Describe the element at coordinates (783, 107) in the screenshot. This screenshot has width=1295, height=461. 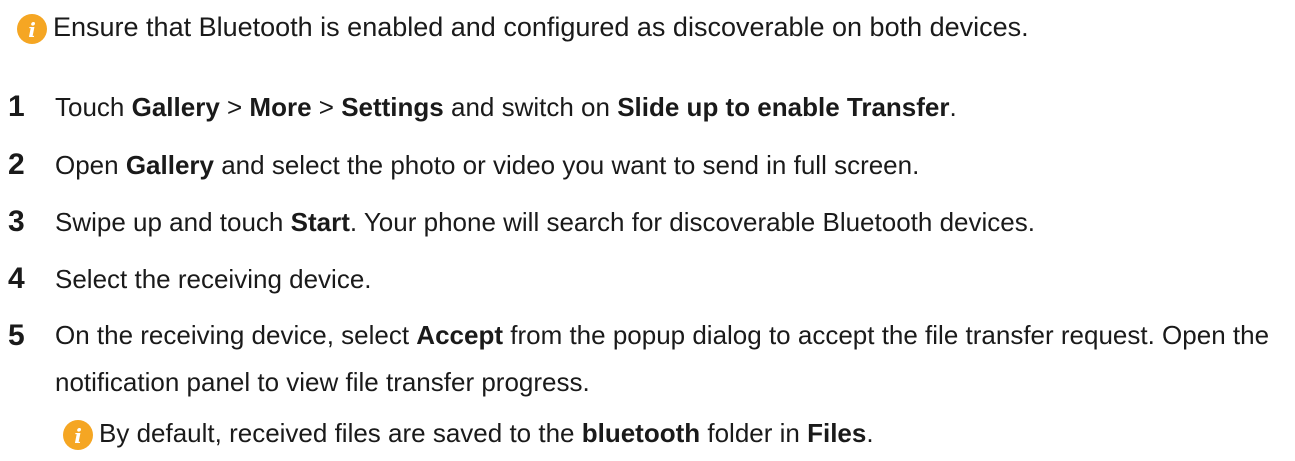
I see `bold-run: Slide up to enable Transfer` at that location.